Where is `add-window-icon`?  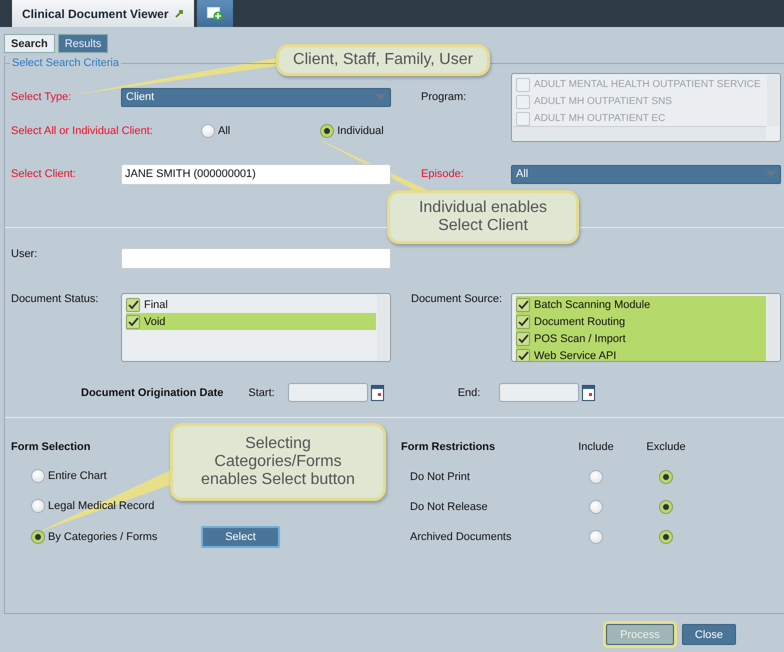
add-window-icon is located at coordinates (214, 13).